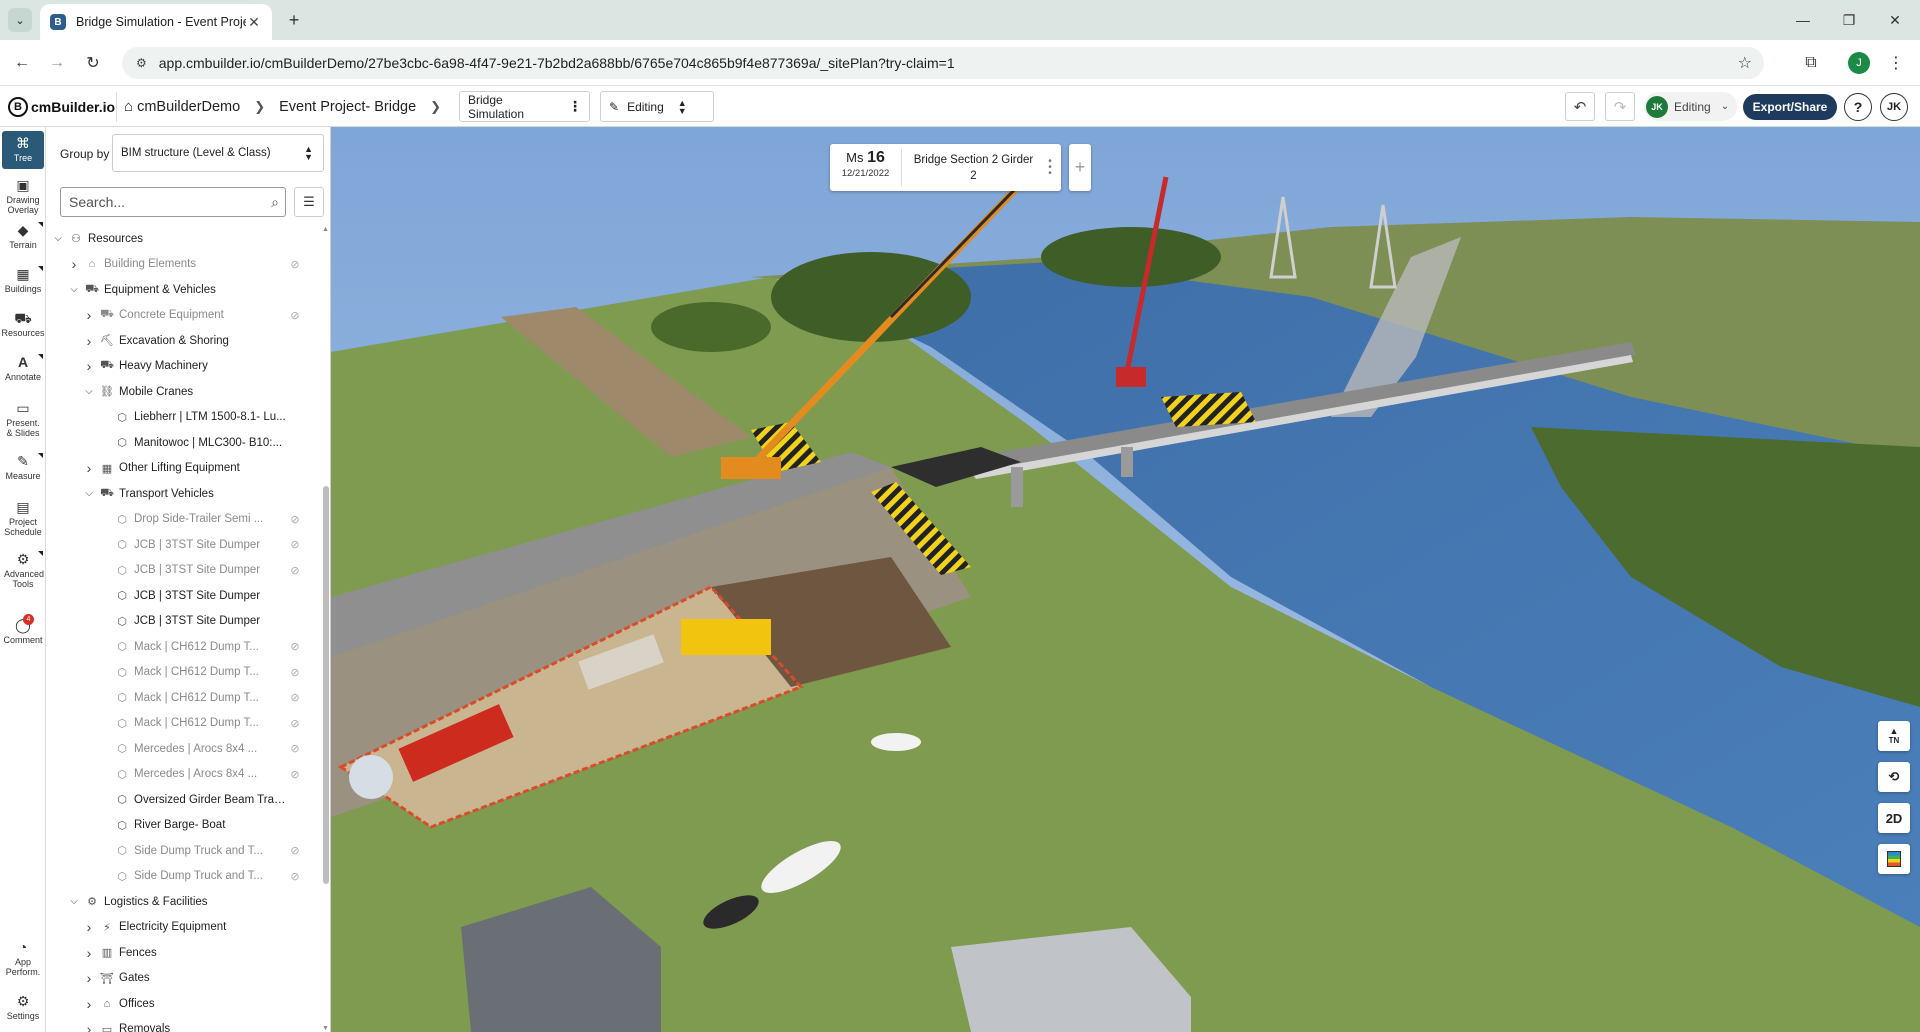 Image resolution: width=1920 pixels, height=1032 pixels. I want to click on tree-group-item: › ⌂ Building Elements ⊘, so click(183, 264).